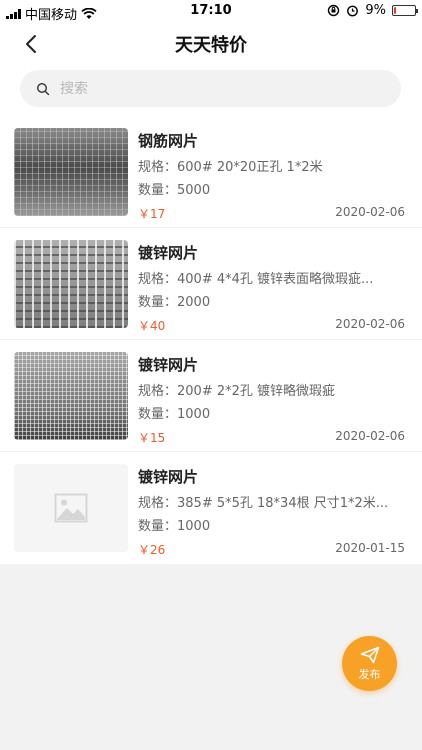 Image resolution: width=422 pixels, height=750 pixels. Describe the element at coordinates (230, 167) in the screenshot. I see `product-spec: 规格：600# 20*20正孔 1*2米` at that location.